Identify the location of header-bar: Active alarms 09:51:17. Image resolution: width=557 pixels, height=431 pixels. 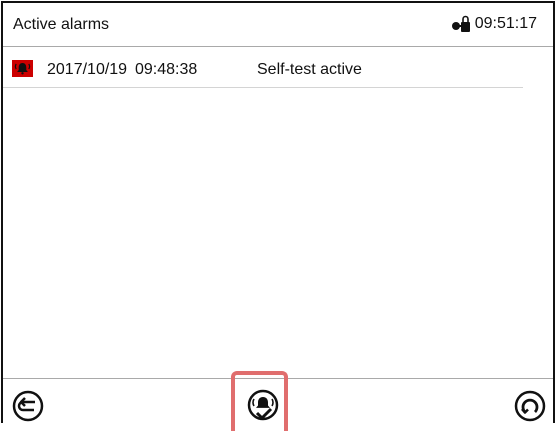
(278, 25).